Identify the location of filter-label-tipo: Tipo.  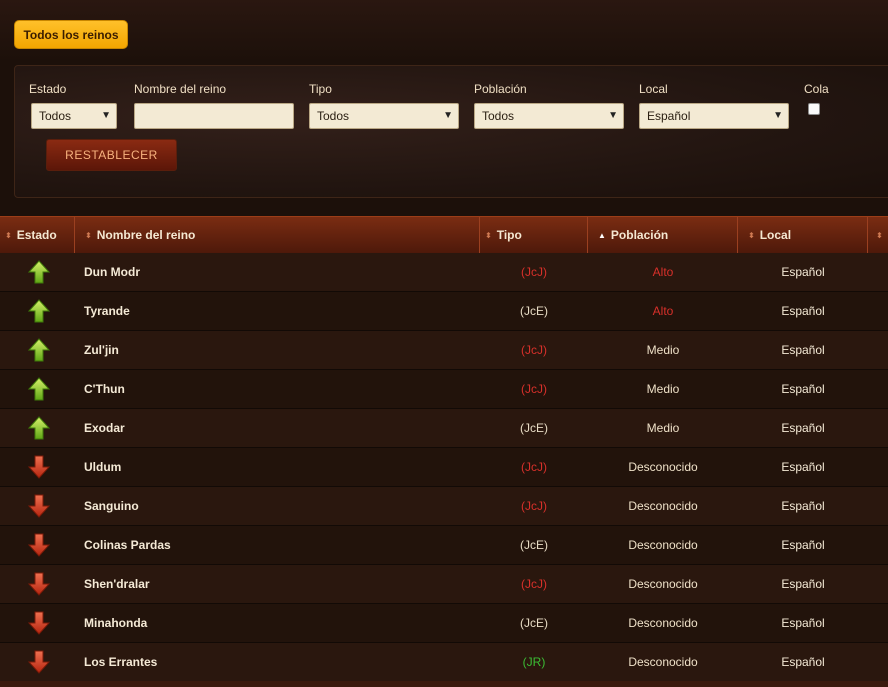
(320, 89).